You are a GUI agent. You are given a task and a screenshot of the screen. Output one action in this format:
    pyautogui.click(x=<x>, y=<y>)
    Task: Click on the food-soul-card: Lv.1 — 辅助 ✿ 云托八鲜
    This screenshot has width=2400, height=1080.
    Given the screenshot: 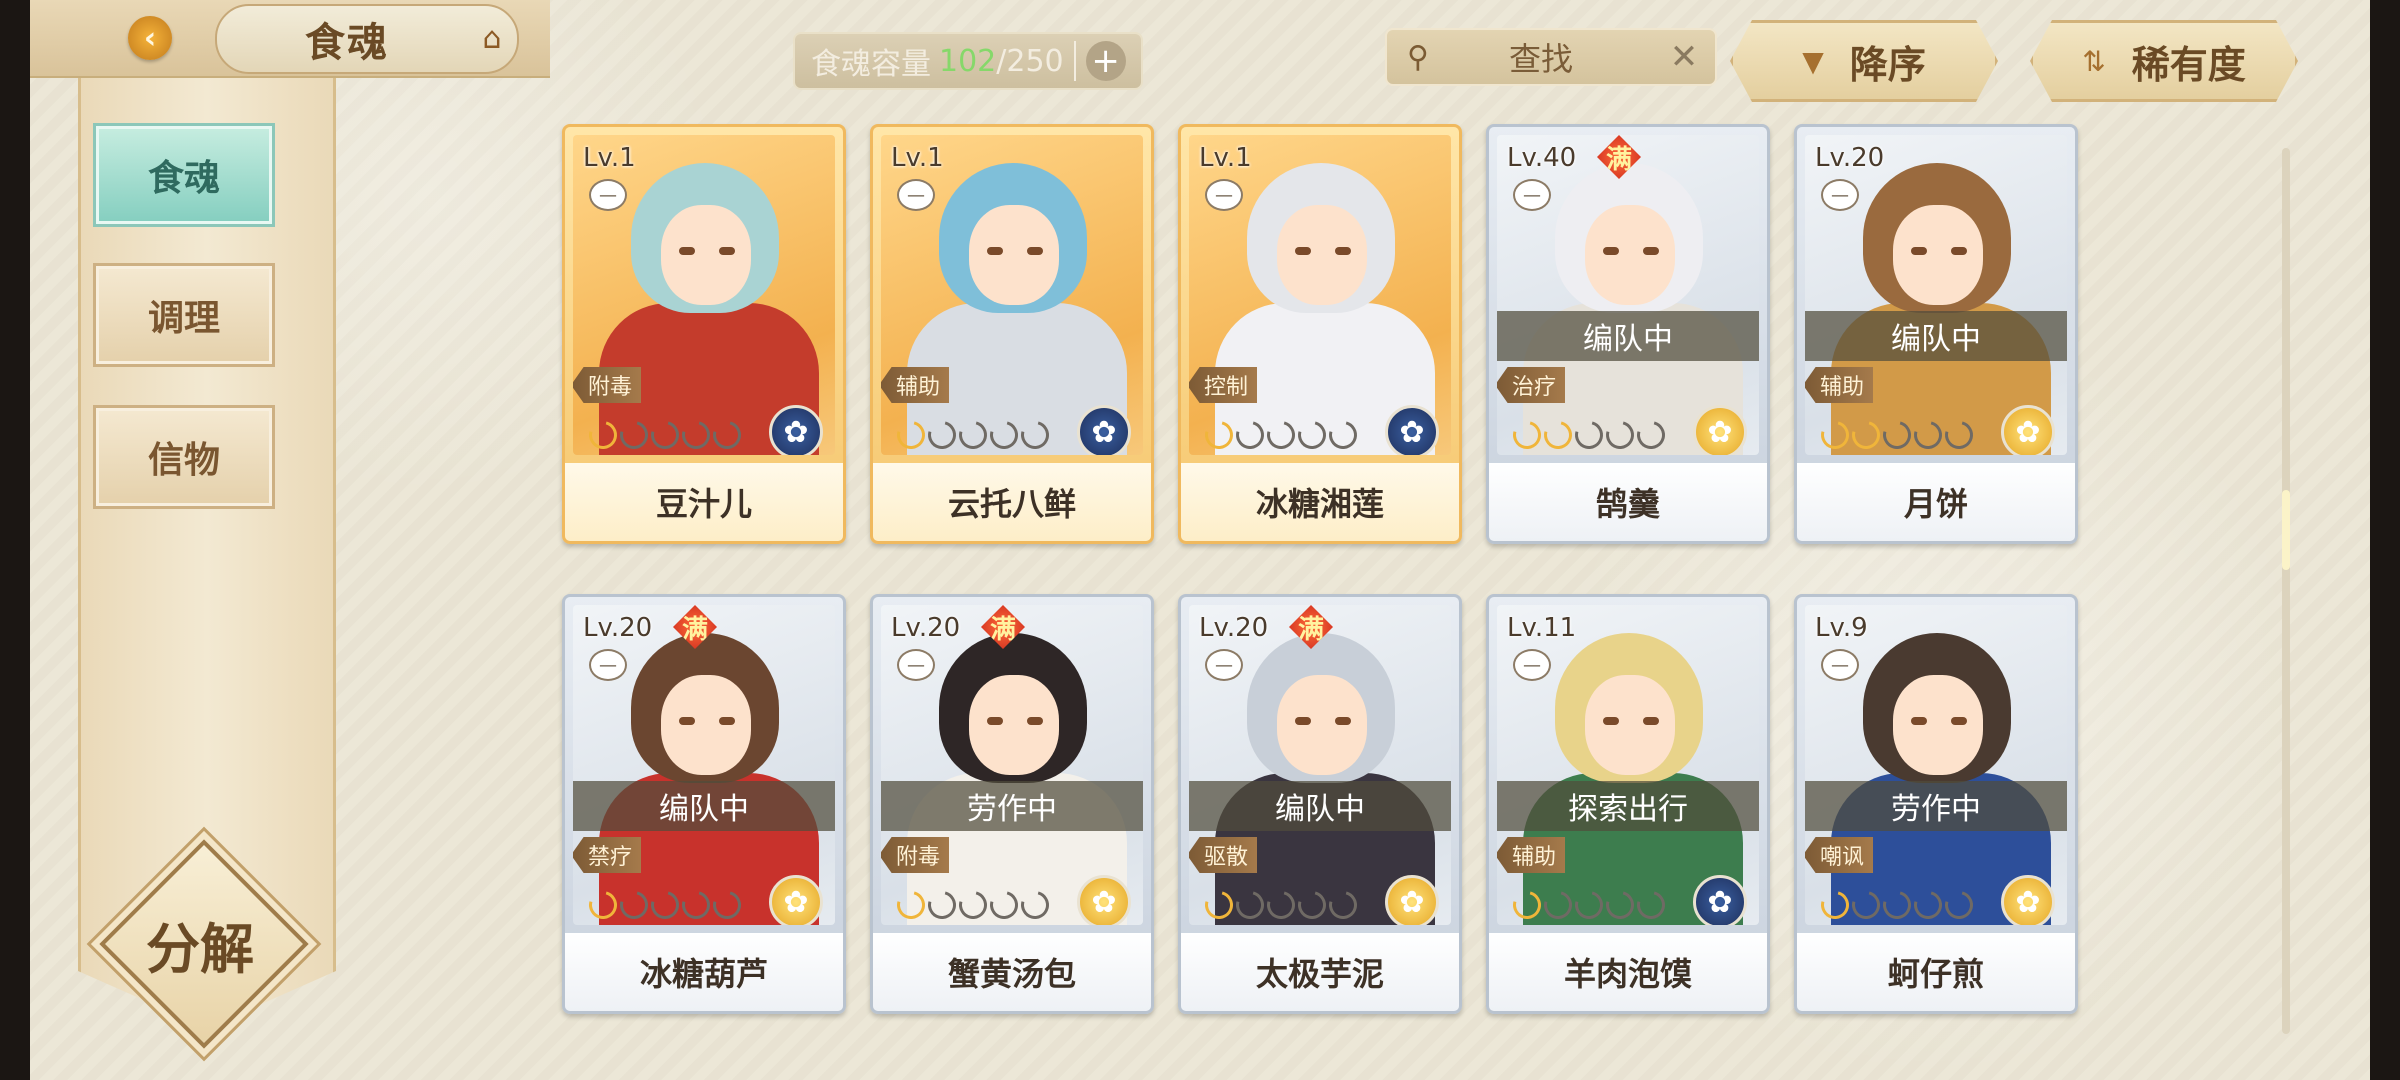 What is the action you would take?
    pyautogui.click(x=1012, y=334)
    